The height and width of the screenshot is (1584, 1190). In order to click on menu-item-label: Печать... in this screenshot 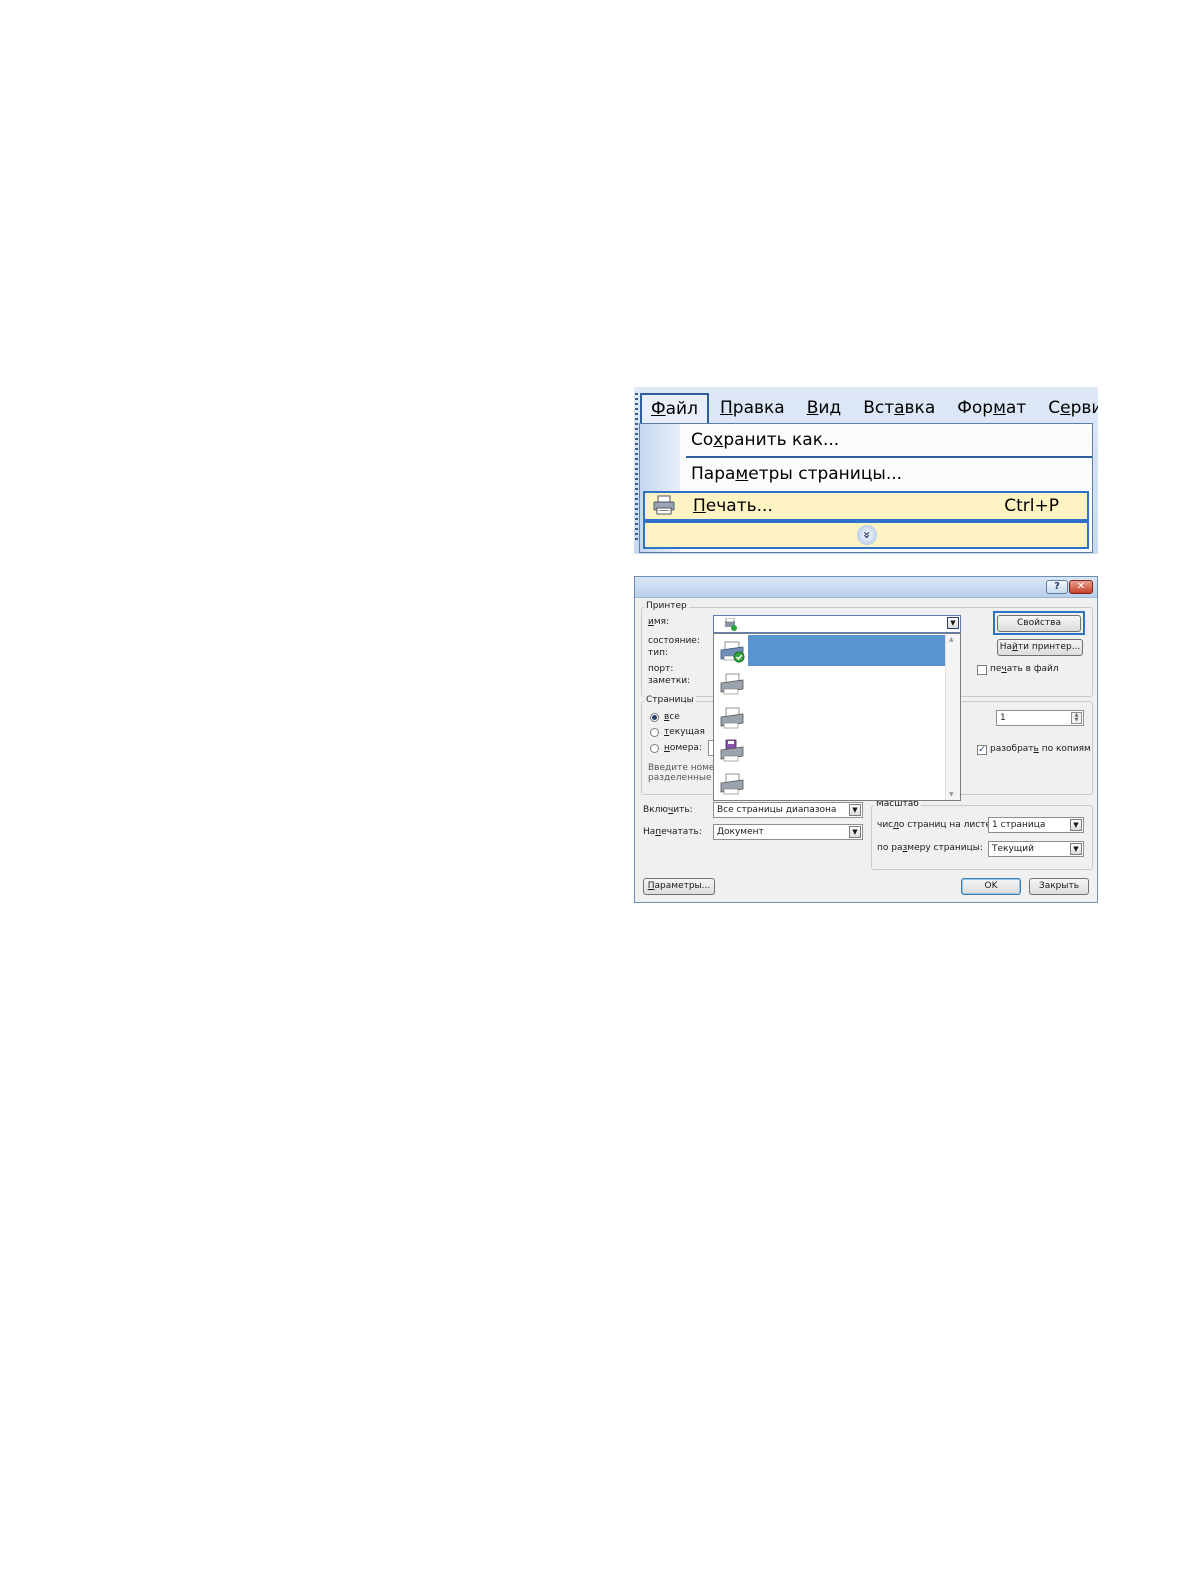, I will do `click(733, 506)`.